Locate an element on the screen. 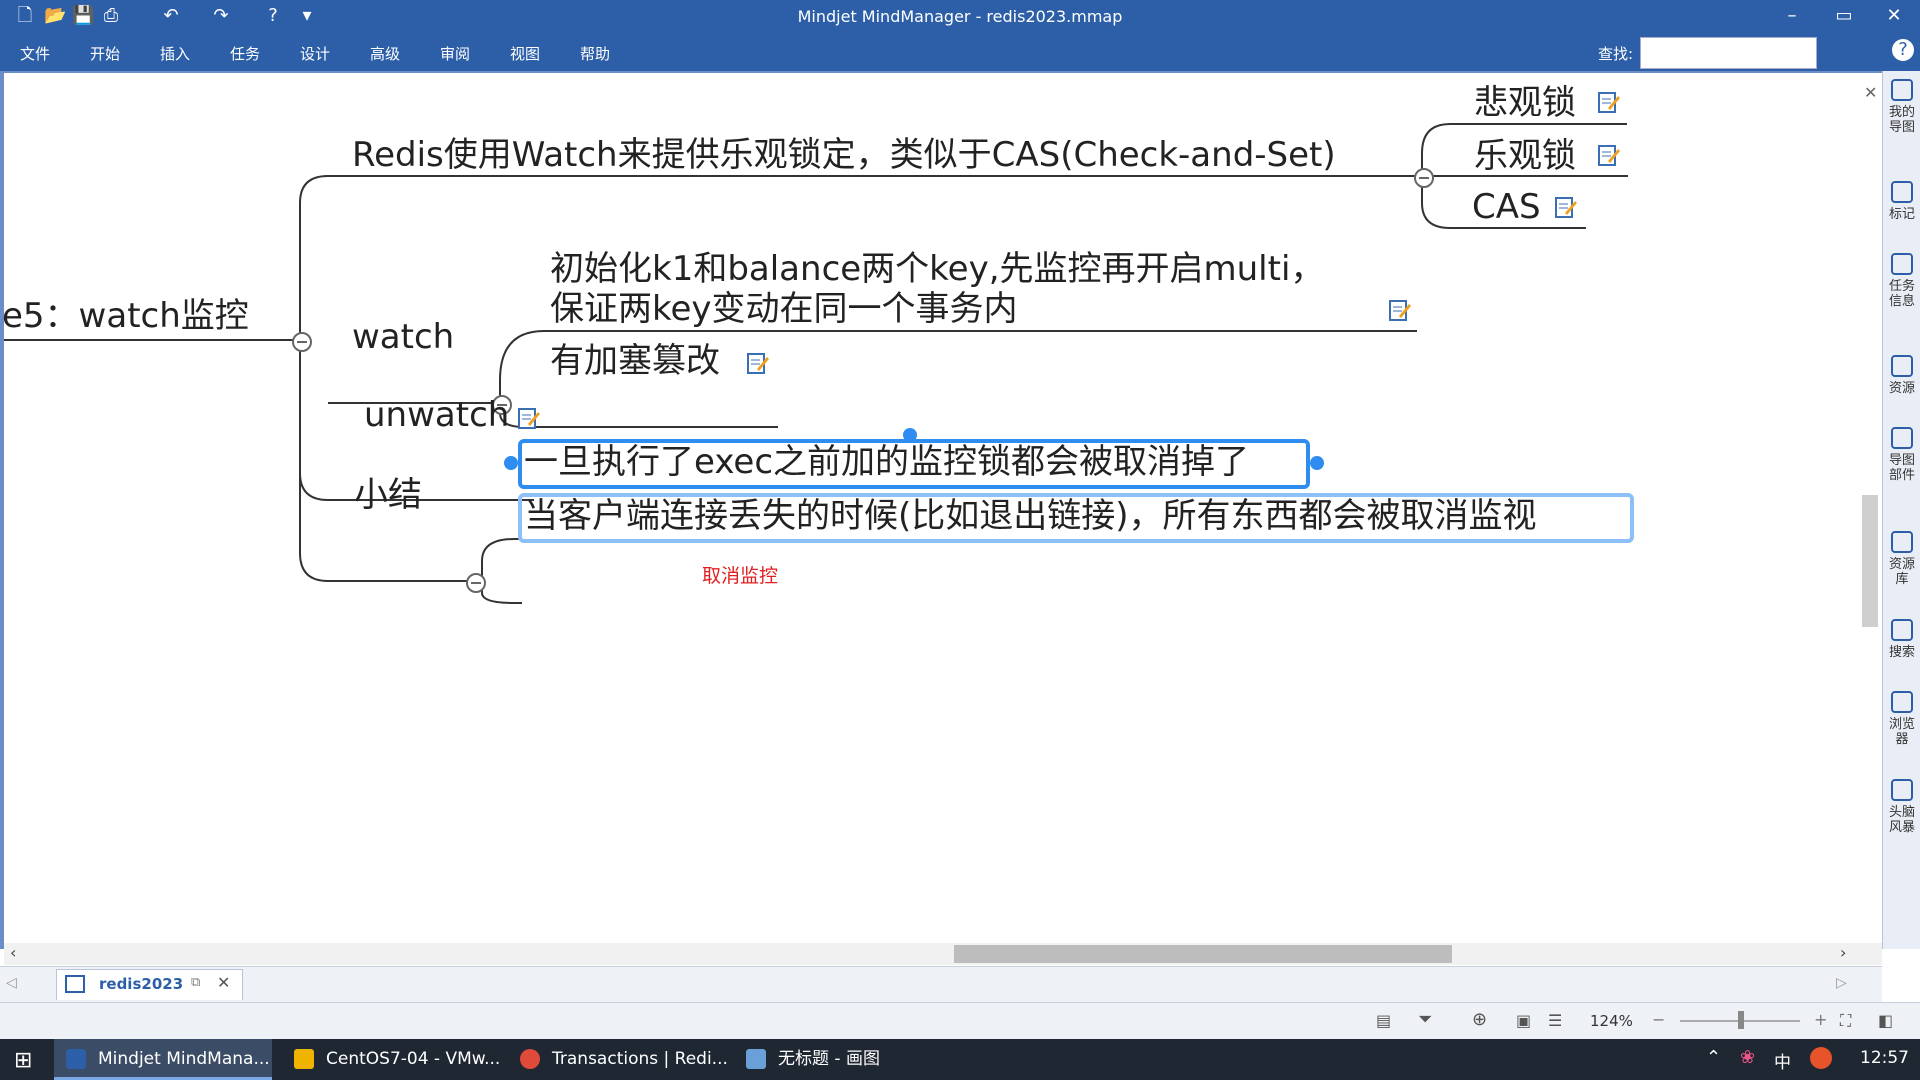 The height and width of the screenshot is (1080, 1920). panel-task-info: 任务信息 is located at coordinates (1902, 281).